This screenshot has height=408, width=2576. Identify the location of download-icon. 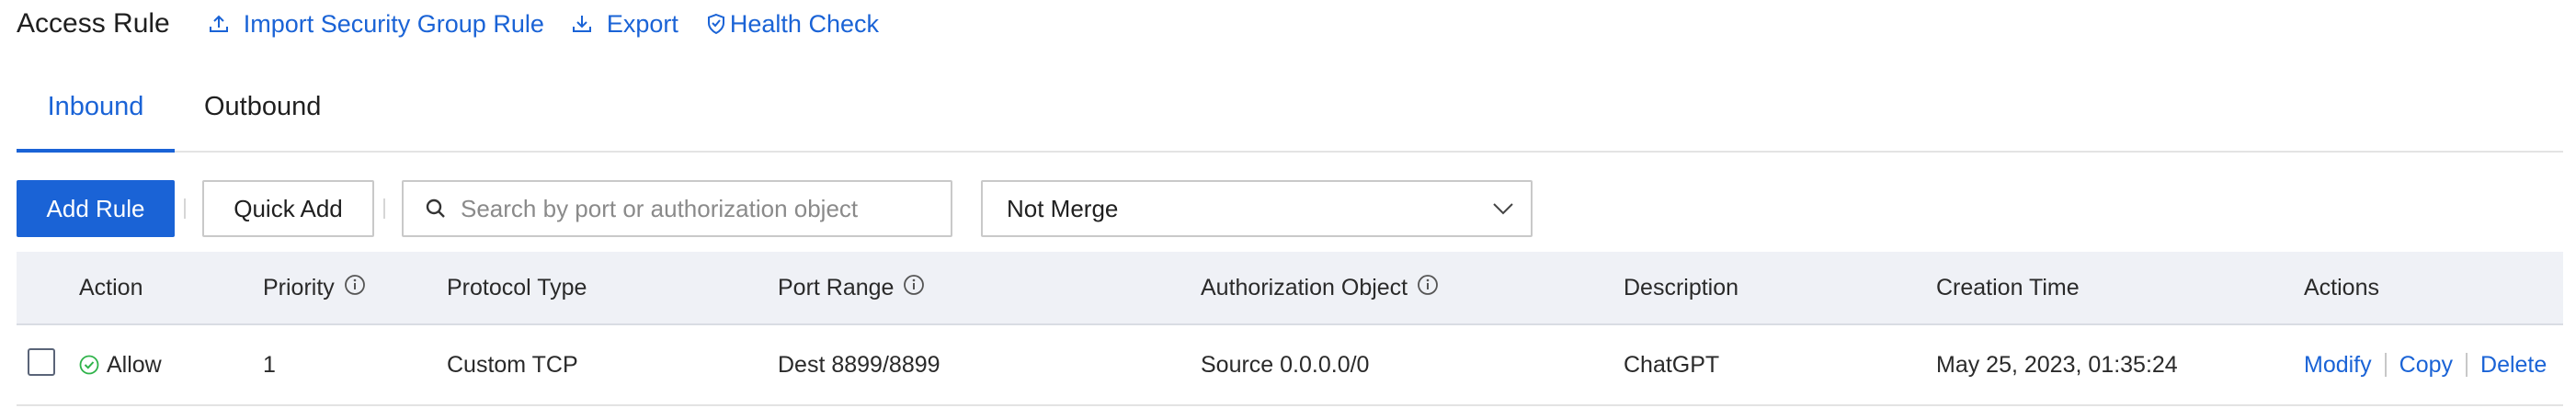
(581, 24).